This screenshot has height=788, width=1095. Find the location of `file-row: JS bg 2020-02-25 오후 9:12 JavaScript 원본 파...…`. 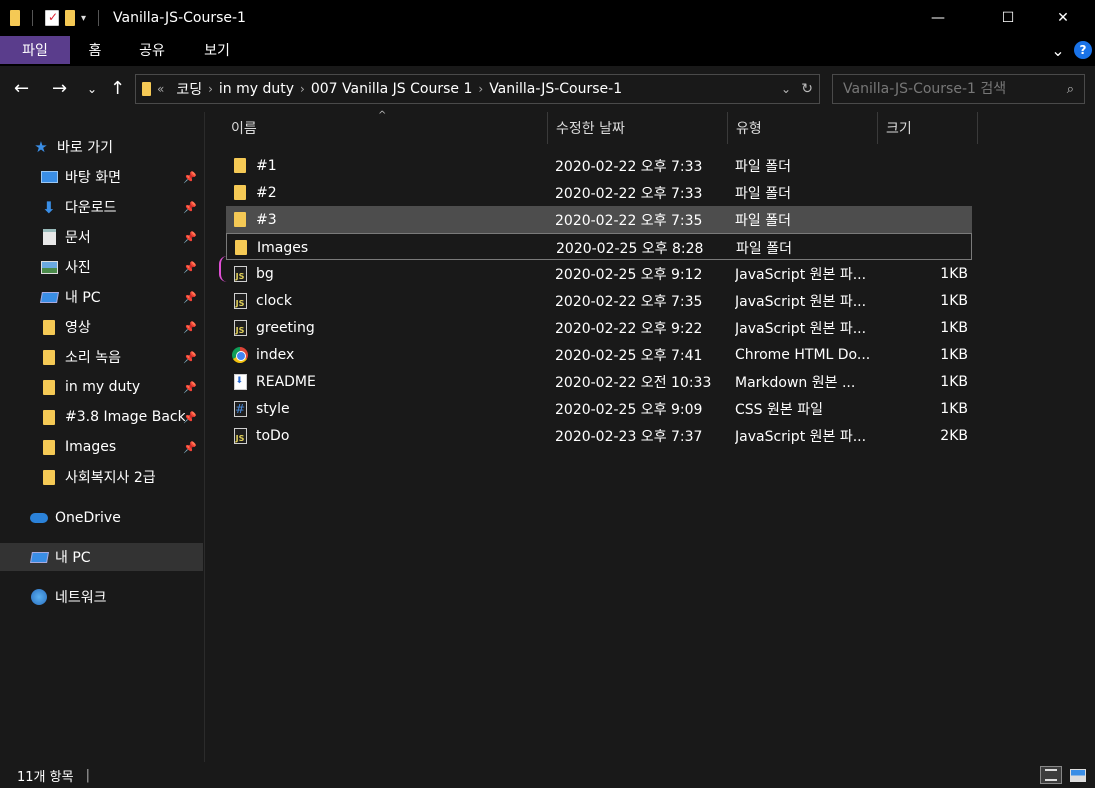

file-row: JS bg 2020-02-25 오후 9:12 JavaScript 원본 파...… is located at coordinates (599, 273).